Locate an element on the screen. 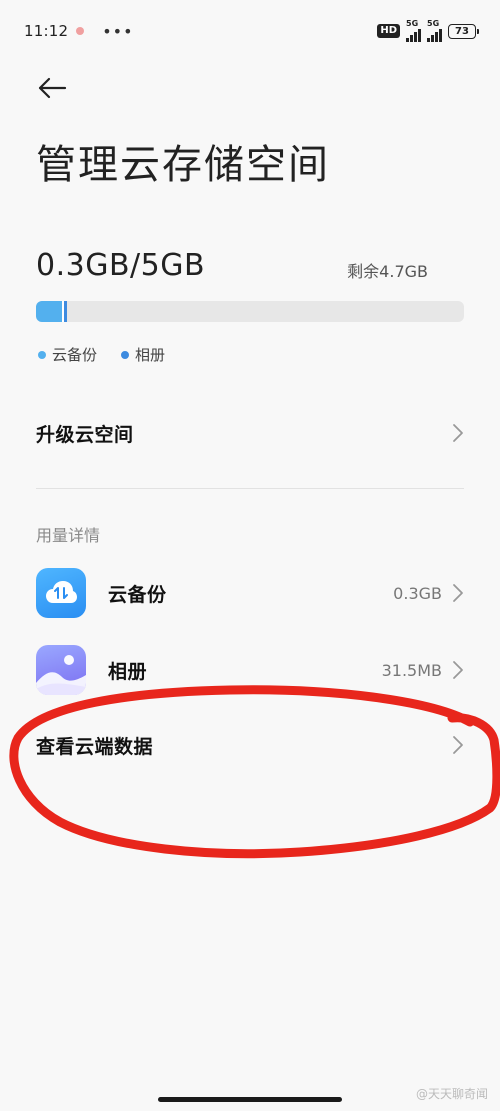  back-button is located at coordinates (52, 88).